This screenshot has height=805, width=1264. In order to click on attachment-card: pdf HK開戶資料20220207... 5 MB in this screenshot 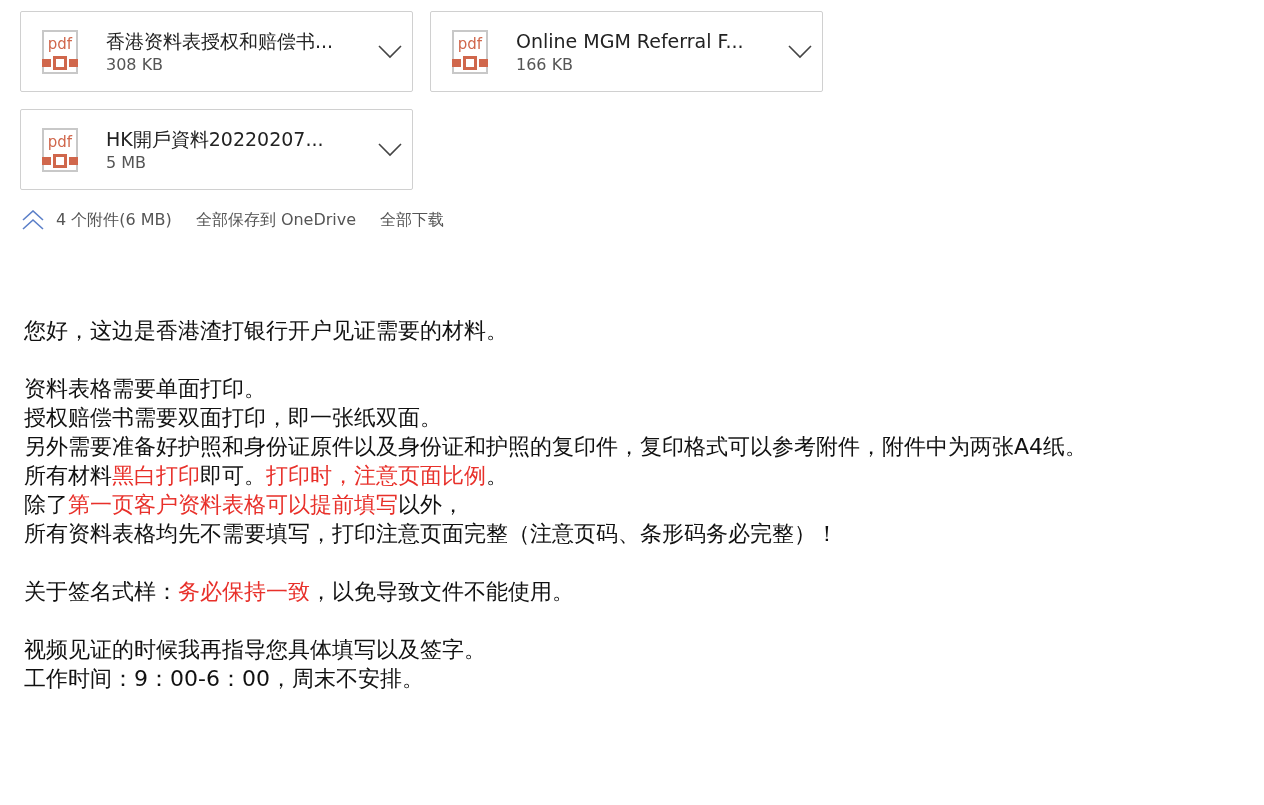, I will do `click(216, 149)`.